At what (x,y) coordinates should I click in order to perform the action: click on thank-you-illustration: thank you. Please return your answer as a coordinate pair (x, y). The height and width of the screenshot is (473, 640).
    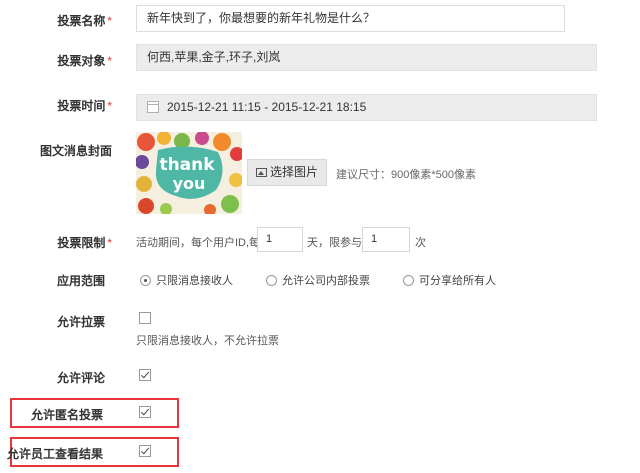
    Looking at the image, I should click on (189, 173).